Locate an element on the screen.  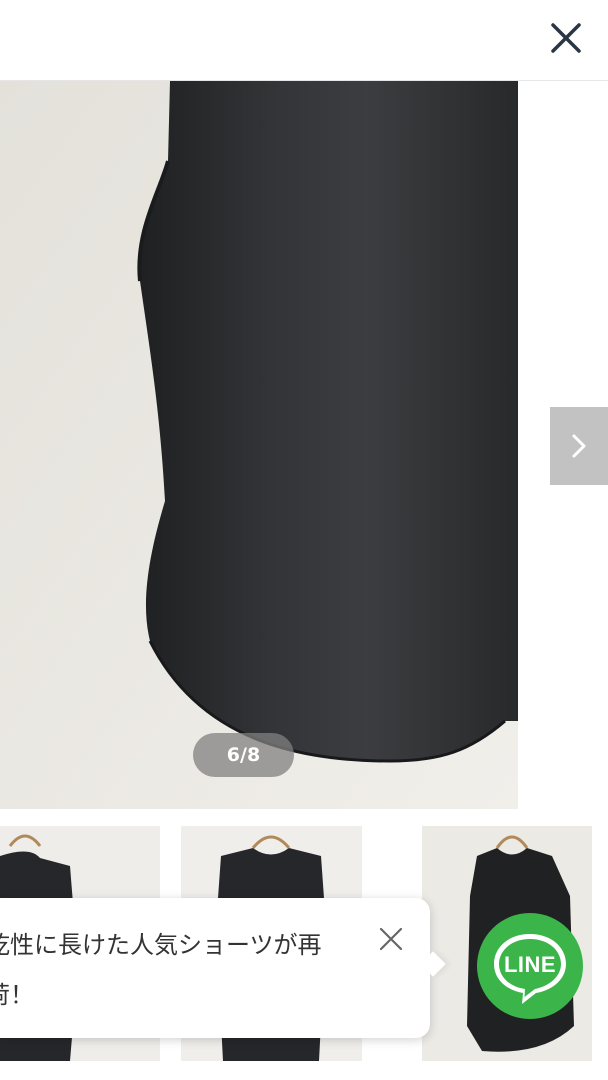
line-chat-button: LINE is located at coordinates (530, 966).